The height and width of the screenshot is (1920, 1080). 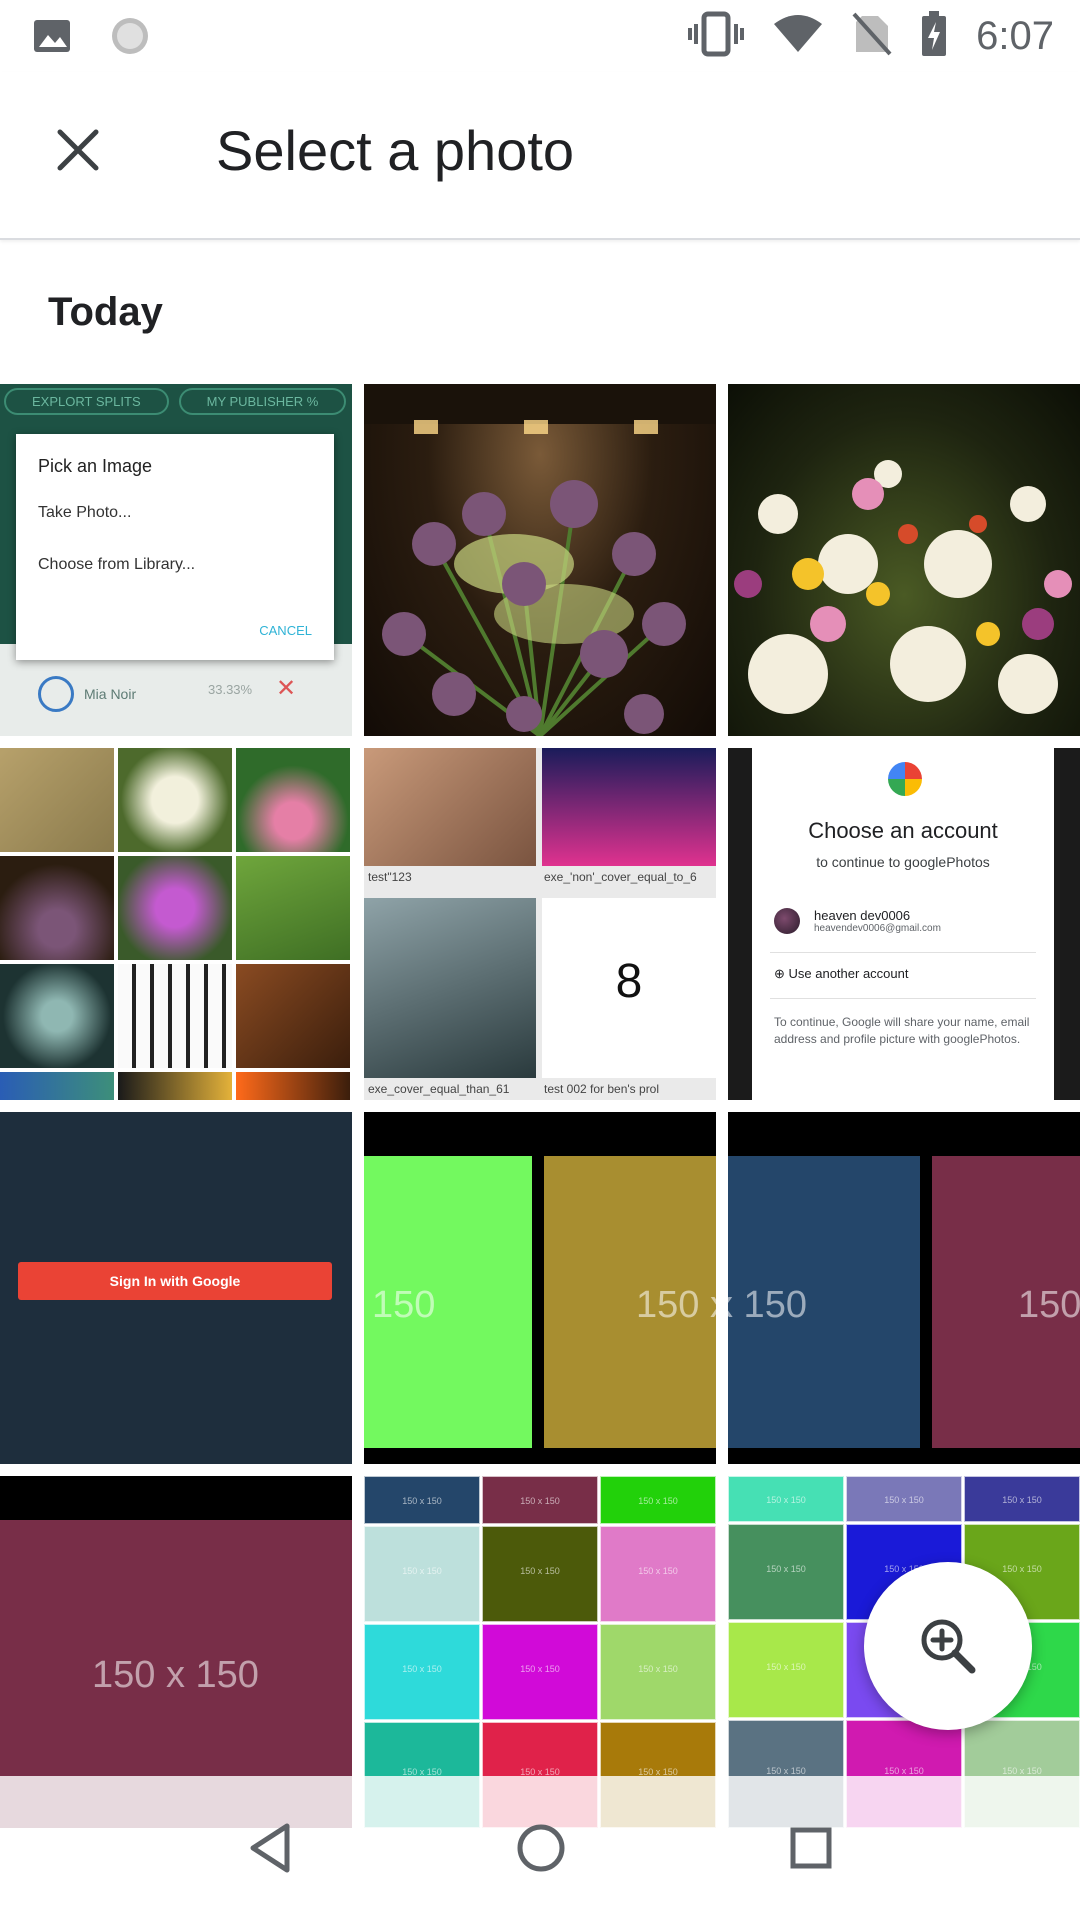 I want to click on account-subheading: to continue to googlePhotos, so click(x=903, y=862).